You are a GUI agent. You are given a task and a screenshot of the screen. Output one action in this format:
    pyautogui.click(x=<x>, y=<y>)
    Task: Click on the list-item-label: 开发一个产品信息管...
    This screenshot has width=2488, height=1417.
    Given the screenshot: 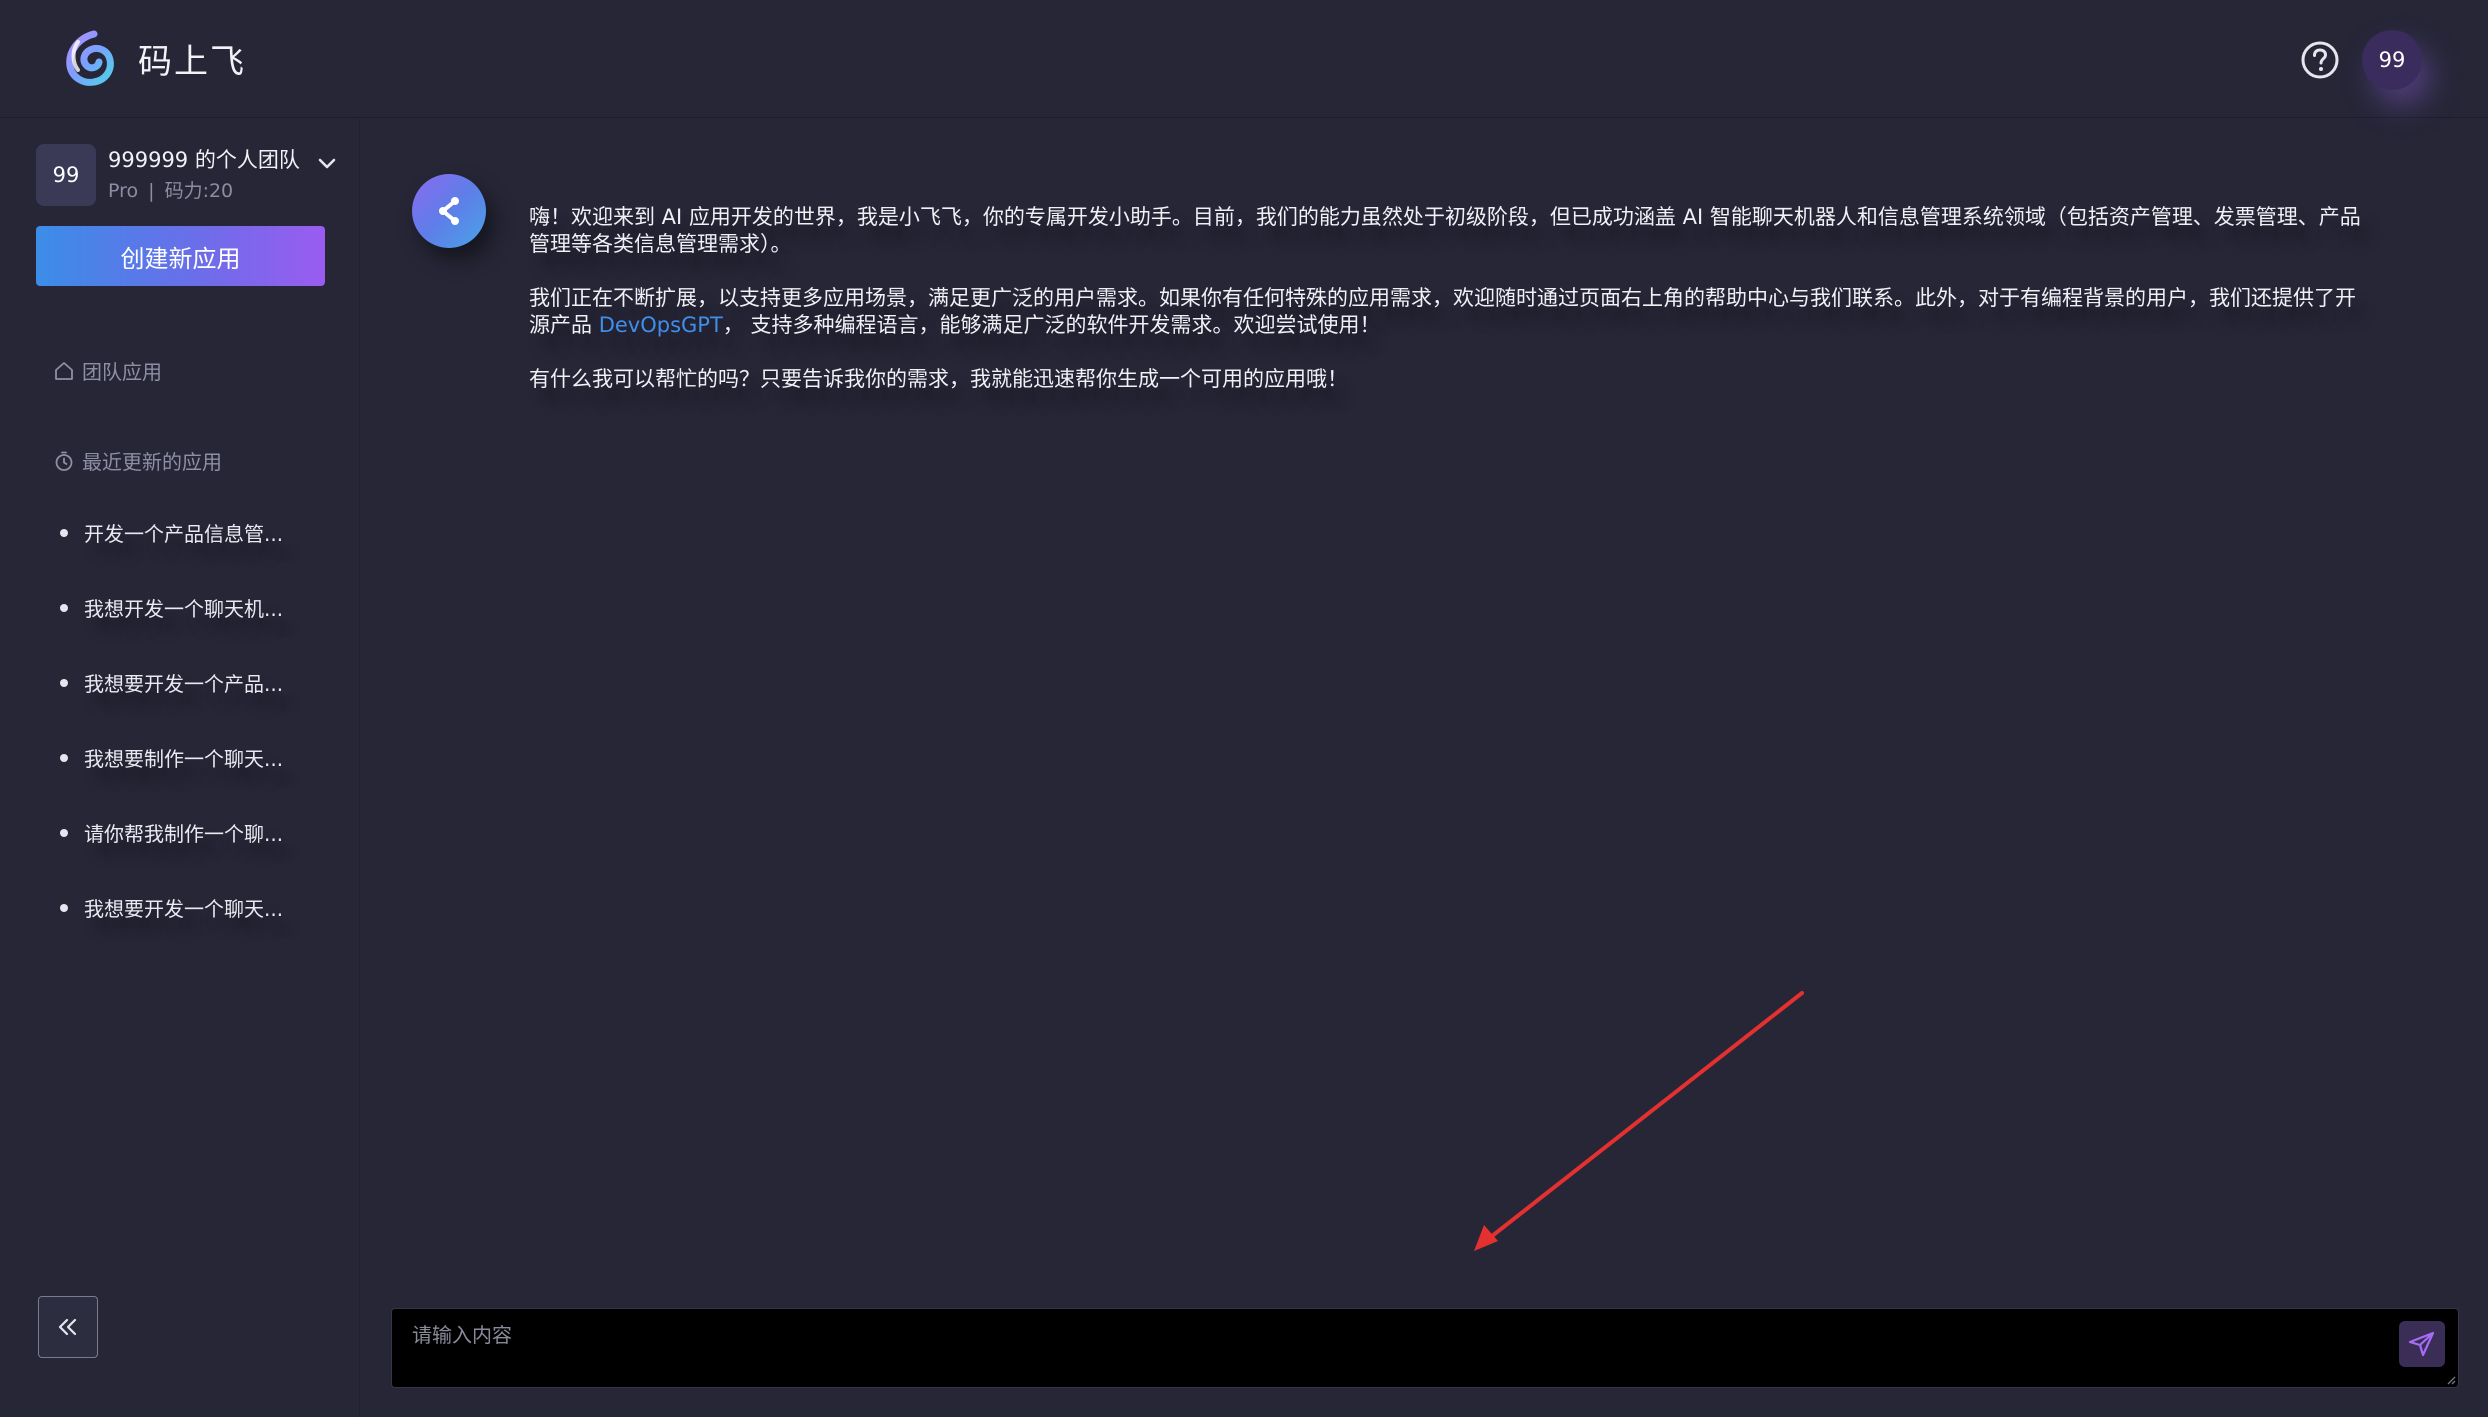 What is the action you would take?
    pyautogui.click(x=184, y=534)
    